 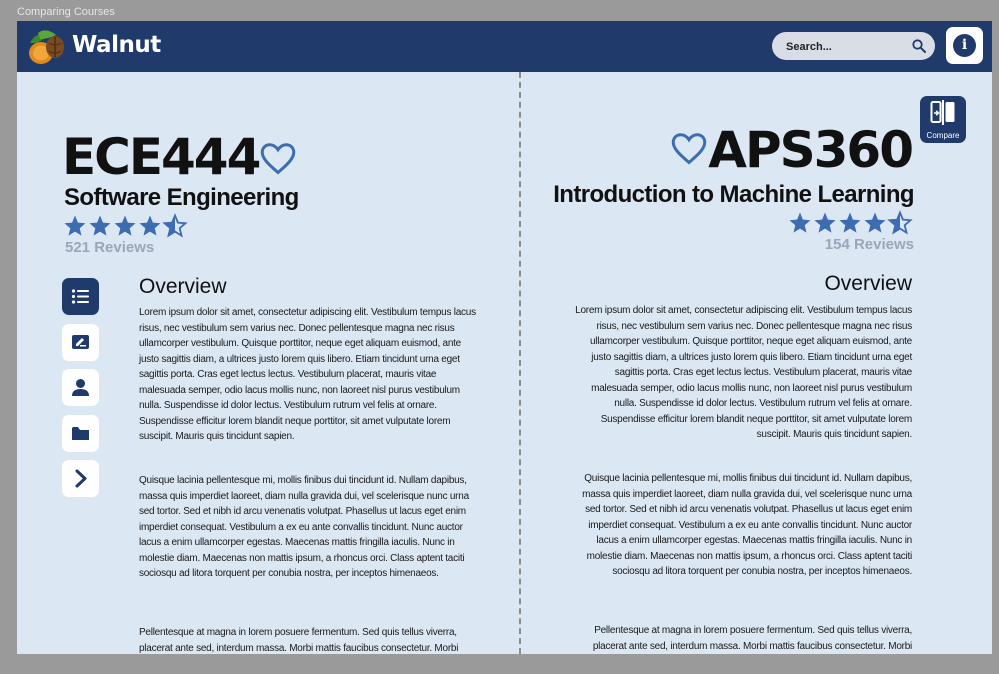 I want to click on course-code: ECE444, so click(x=161, y=157).